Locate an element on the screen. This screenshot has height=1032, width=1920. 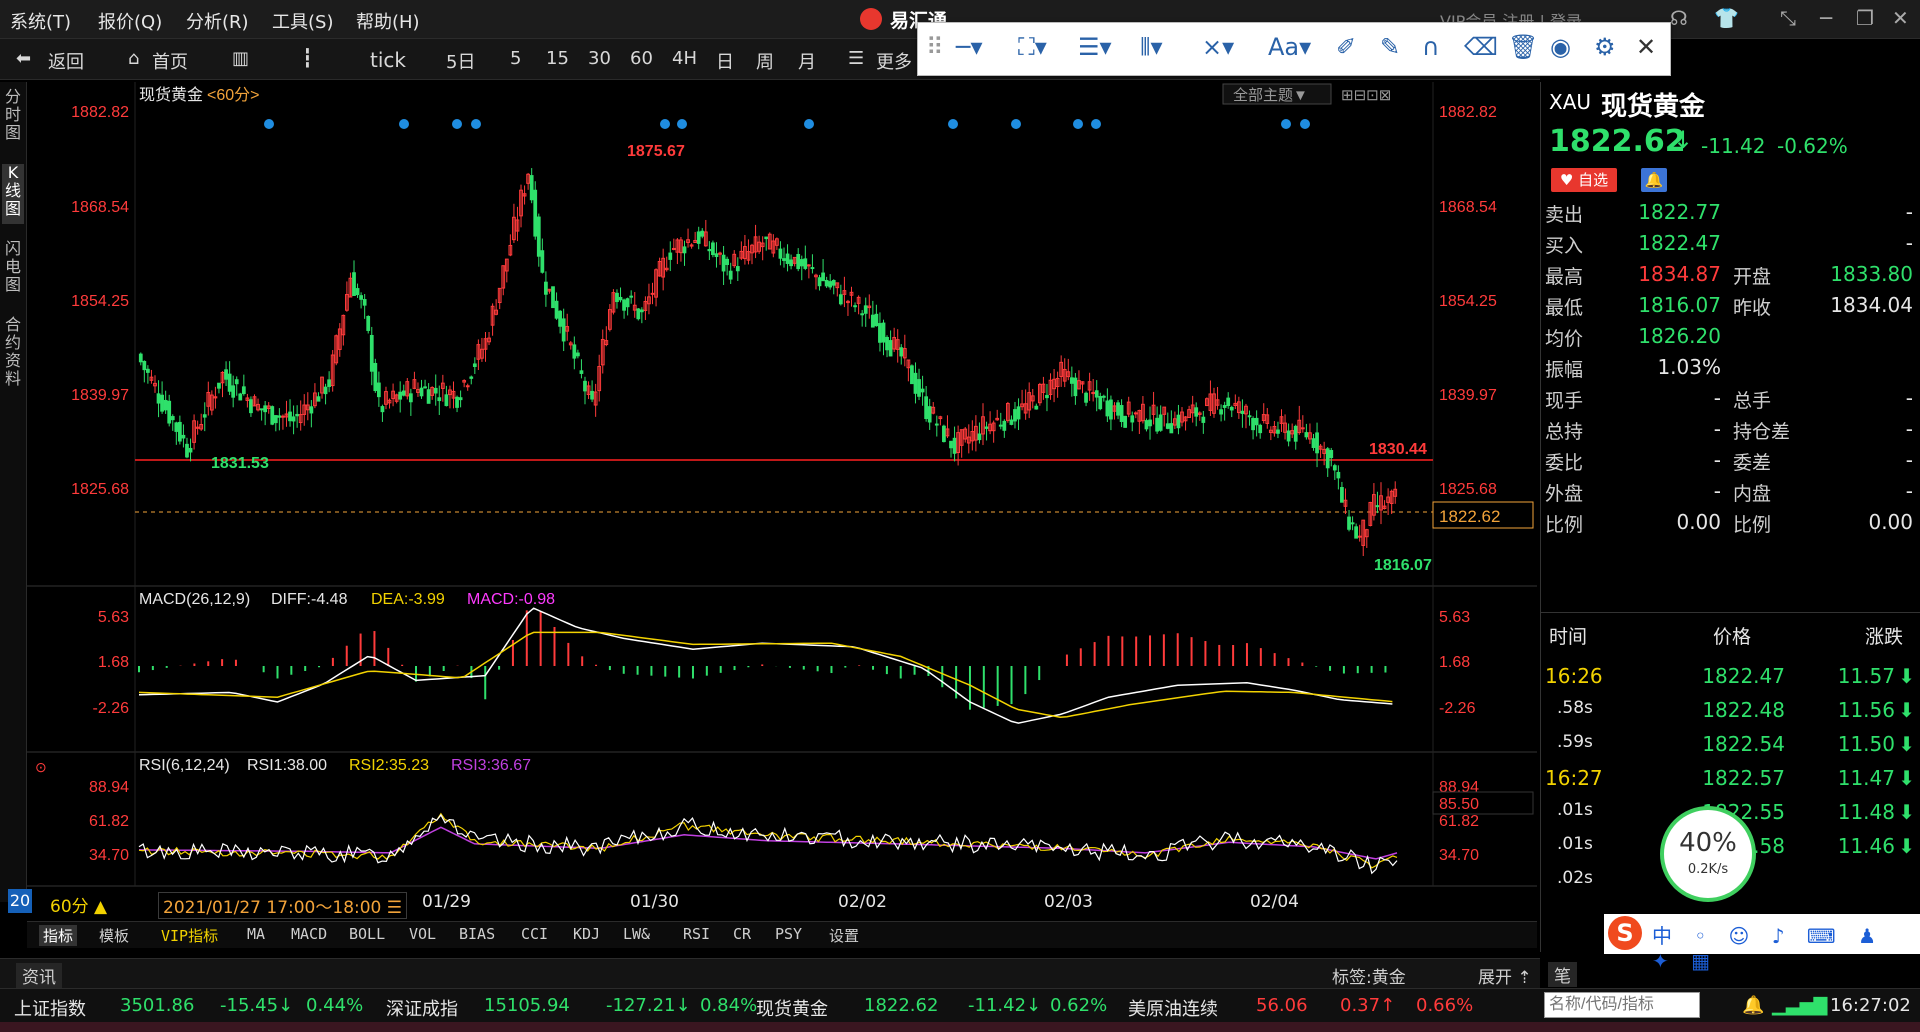
tab-template: 模板 is located at coordinates (114, 935).